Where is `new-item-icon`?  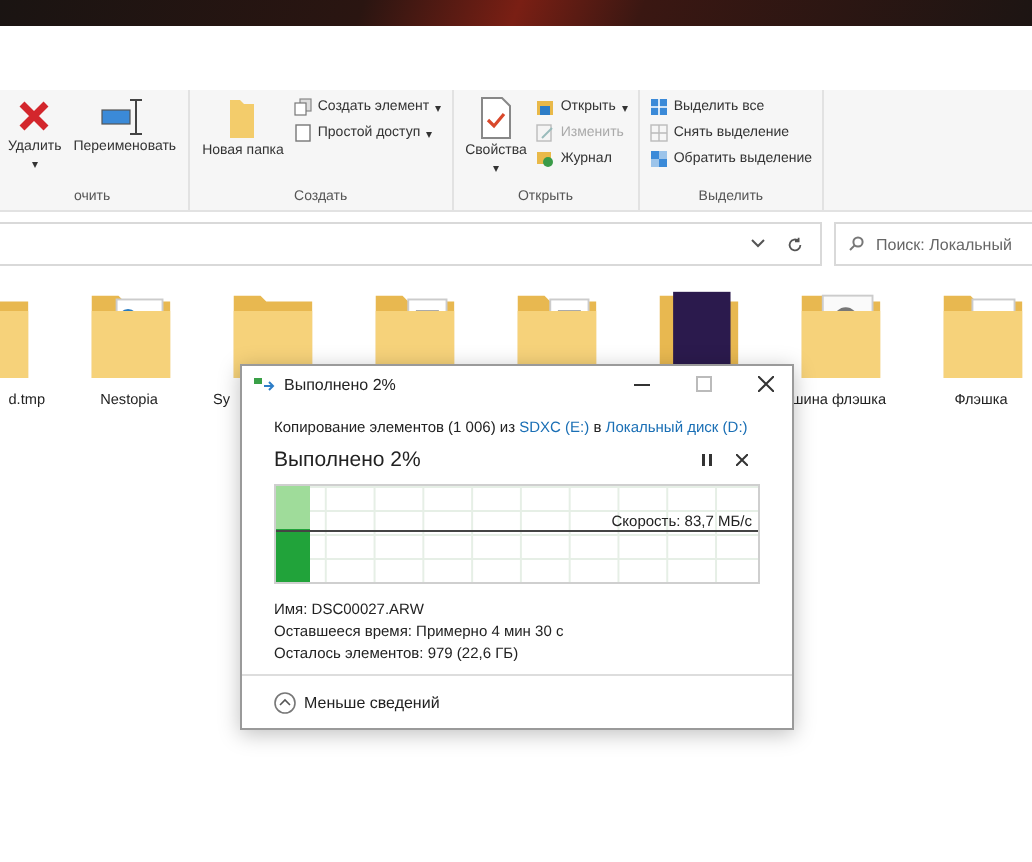 new-item-icon is located at coordinates (302, 107).